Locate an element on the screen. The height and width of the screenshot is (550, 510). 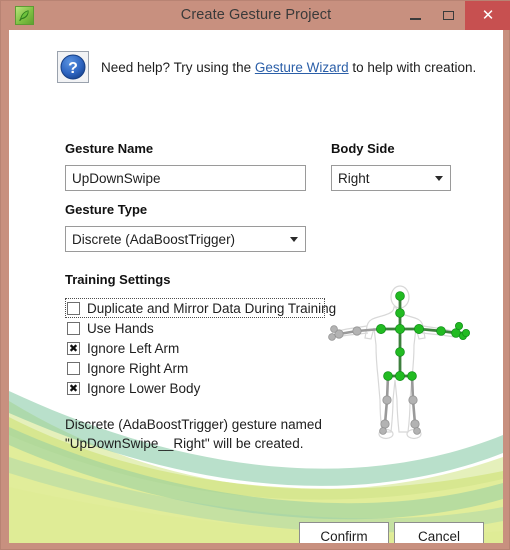
gesture-type-label: Gesture Type is located at coordinates (106, 209).